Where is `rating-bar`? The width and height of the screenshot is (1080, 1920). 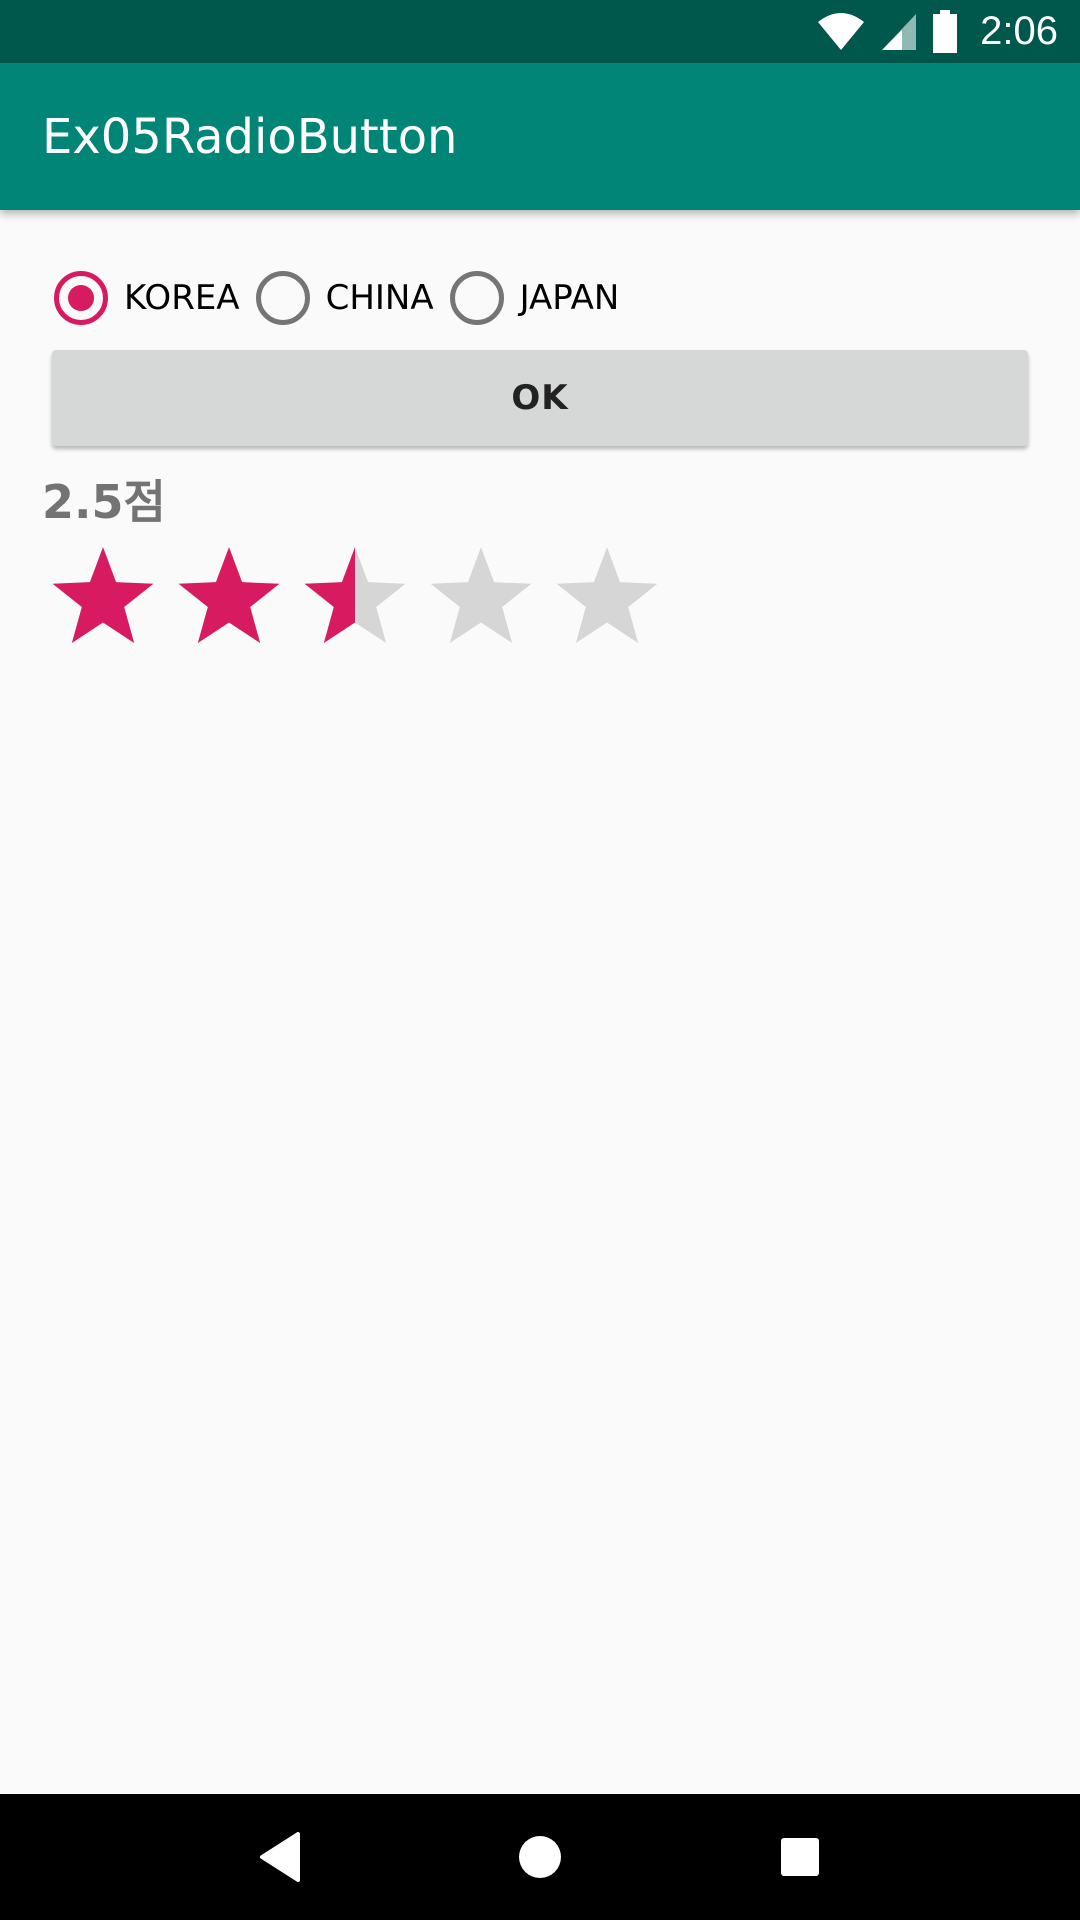 rating-bar is located at coordinates (355, 597).